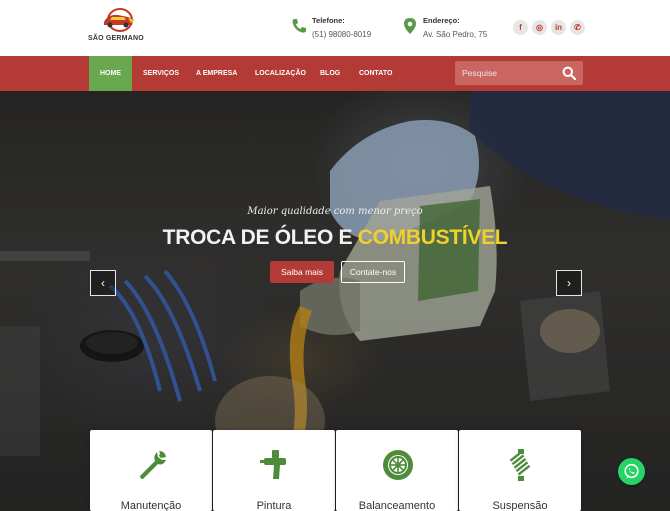  I want to click on phone-icon, so click(299, 26).